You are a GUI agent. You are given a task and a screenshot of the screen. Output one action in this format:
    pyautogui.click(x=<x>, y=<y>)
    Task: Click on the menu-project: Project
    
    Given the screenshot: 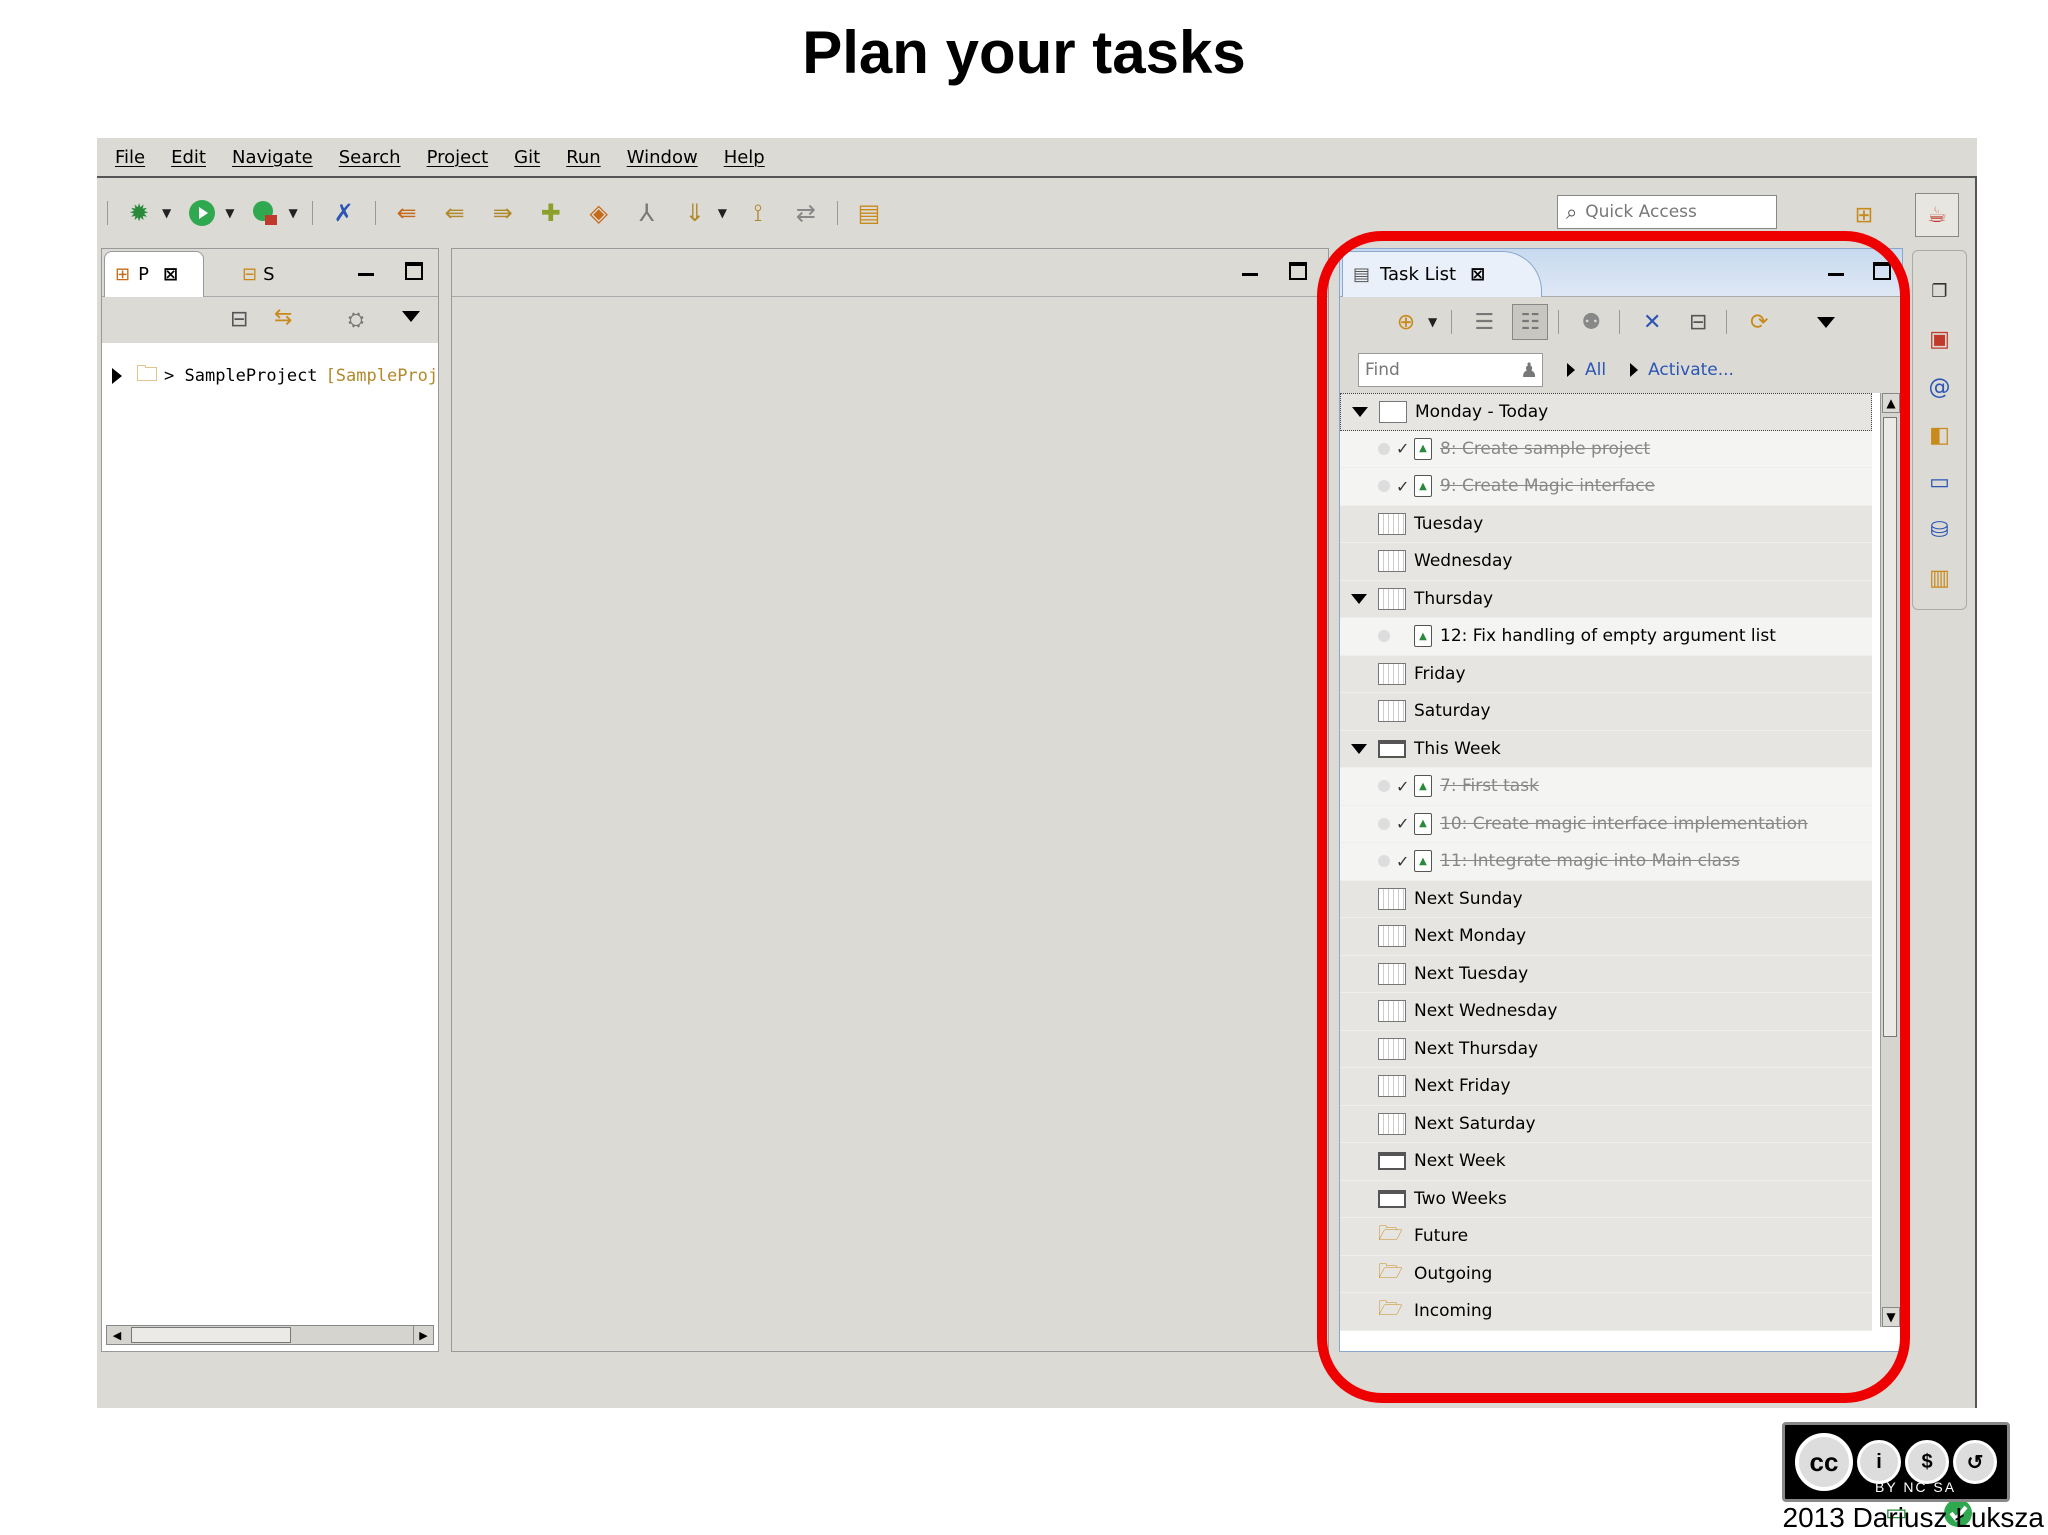 What is the action you would take?
    pyautogui.click(x=458, y=157)
    